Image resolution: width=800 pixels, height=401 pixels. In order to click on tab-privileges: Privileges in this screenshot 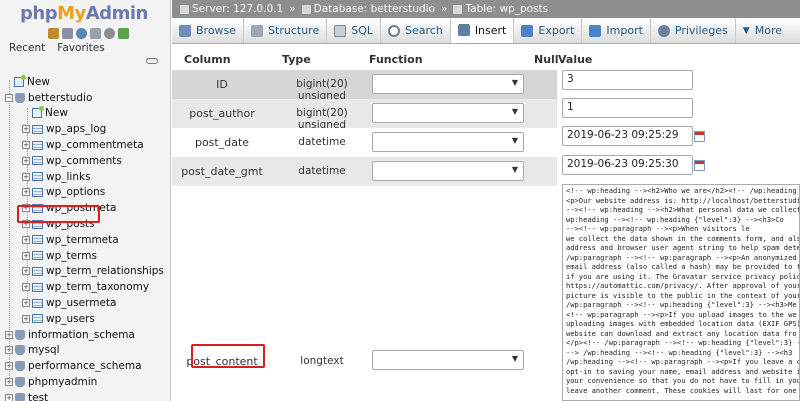, I will do `click(693, 30)`.